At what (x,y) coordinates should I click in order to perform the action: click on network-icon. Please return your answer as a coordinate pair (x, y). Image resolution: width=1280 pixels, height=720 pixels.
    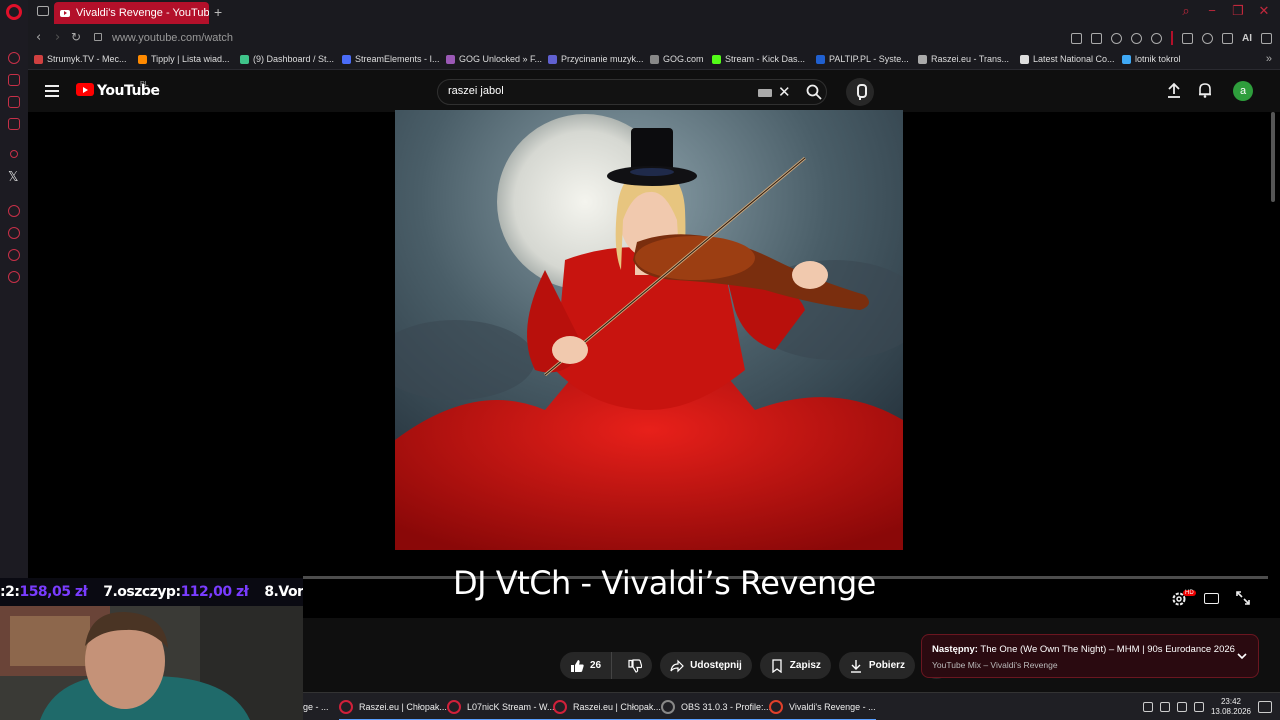
    Looking at the image, I should click on (1181, 707).